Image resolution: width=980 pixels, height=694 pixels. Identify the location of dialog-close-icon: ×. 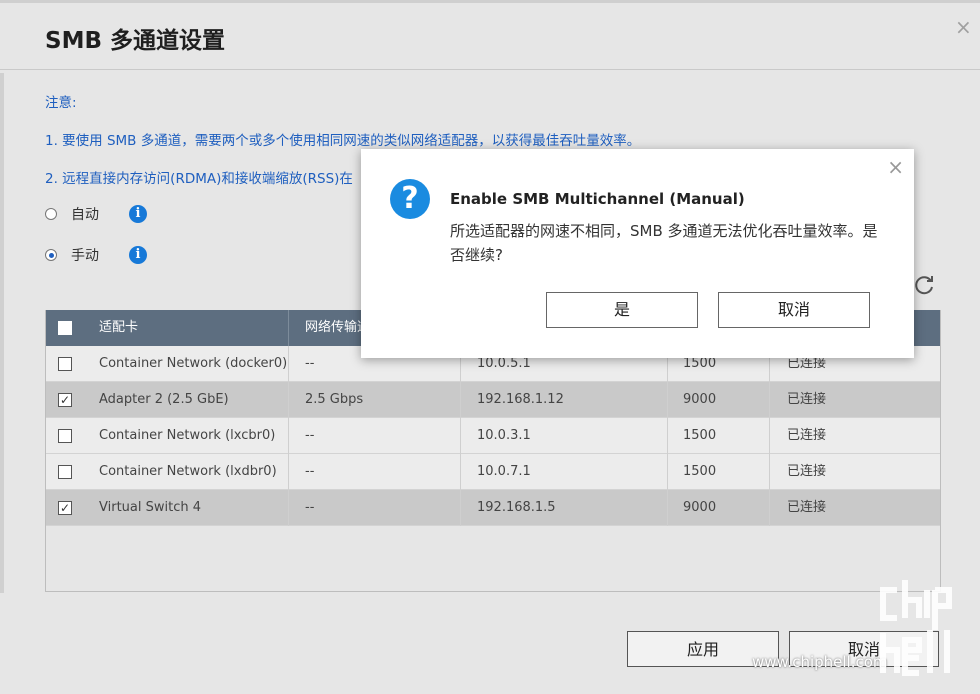
(895, 167).